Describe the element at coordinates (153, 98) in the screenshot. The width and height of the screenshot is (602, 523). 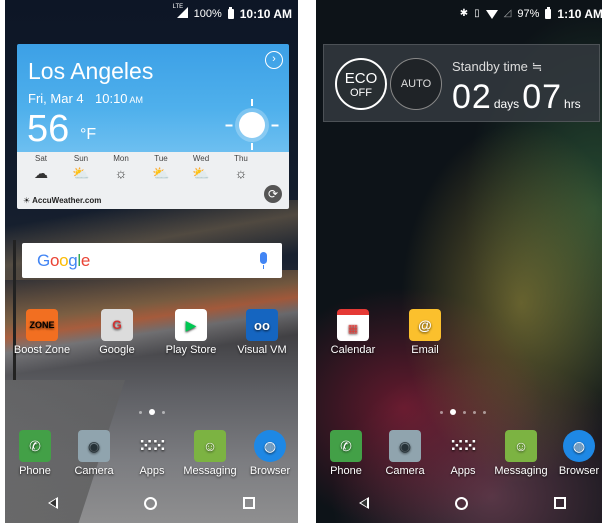
I see `weather-current: Los Angeles Fri, Mar 4 10:10 AM 56 °F ›` at that location.